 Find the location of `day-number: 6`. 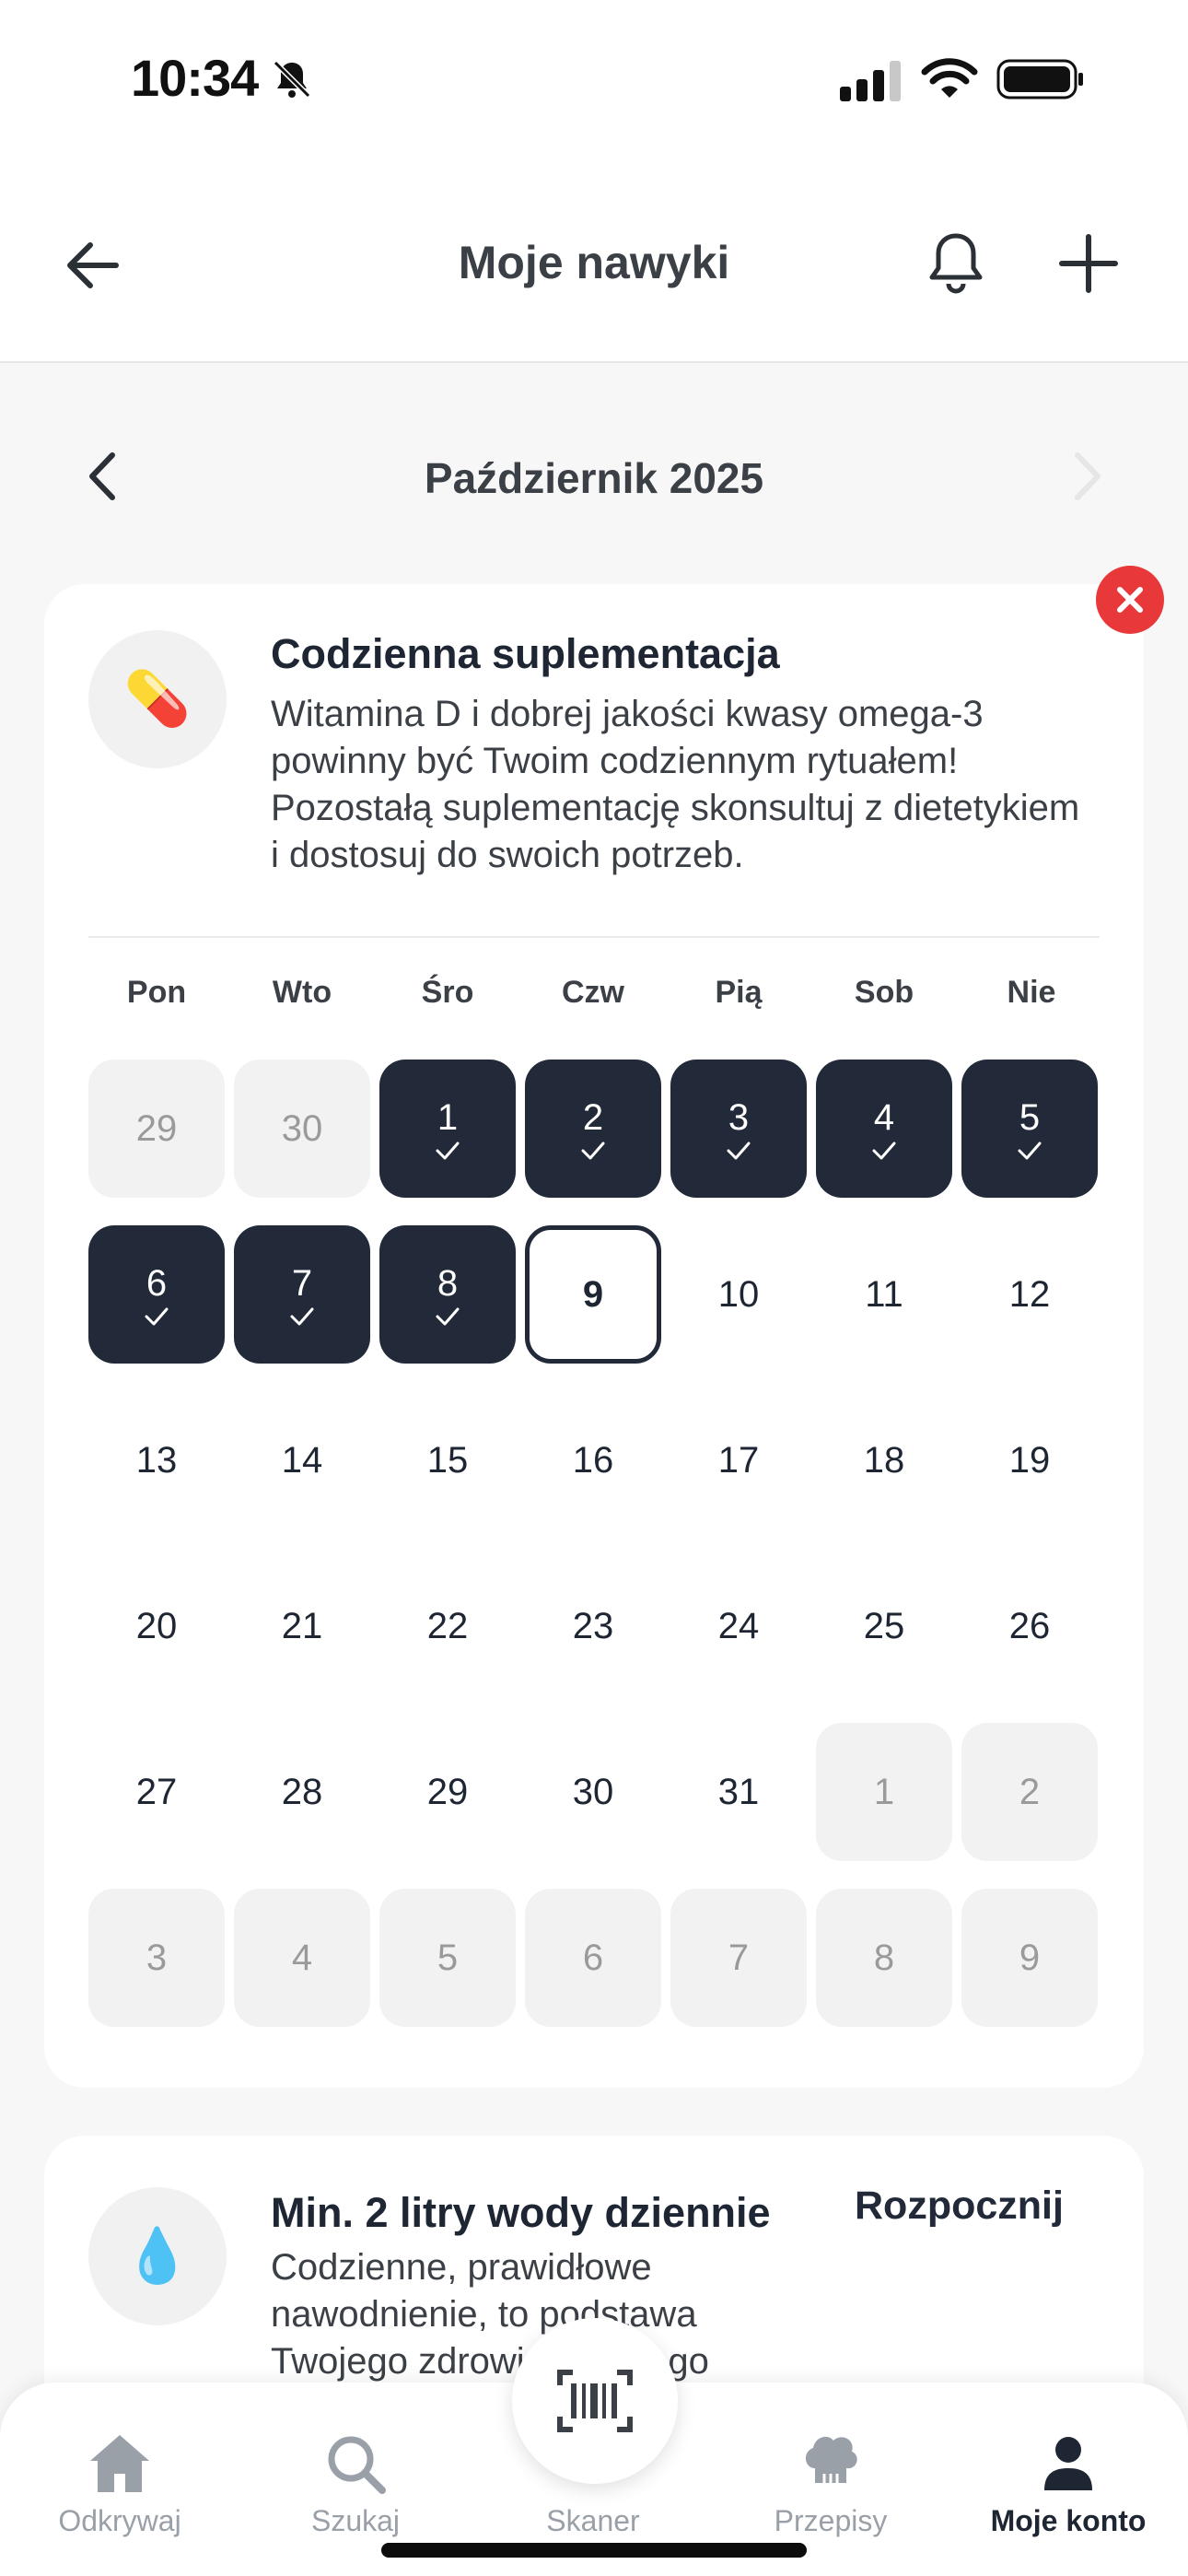

day-number: 6 is located at coordinates (593, 1957).